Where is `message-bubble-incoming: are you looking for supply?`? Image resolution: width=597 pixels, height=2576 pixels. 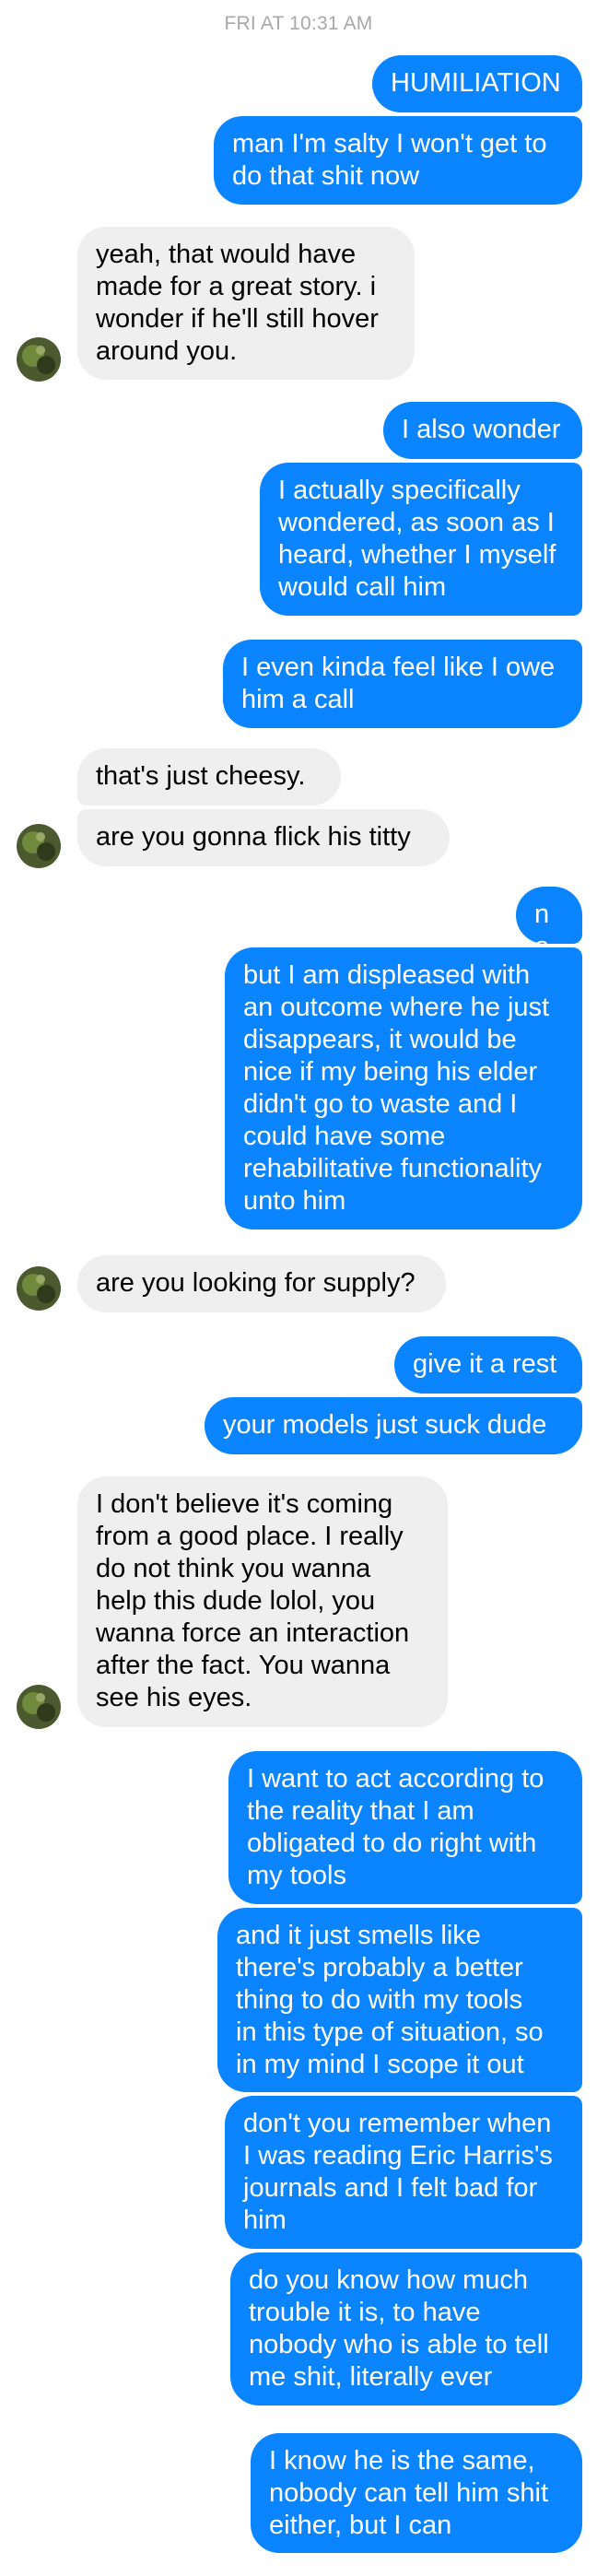
message-bubble-incoming: are you looking for supply? is located at coordinates (261, 1284).